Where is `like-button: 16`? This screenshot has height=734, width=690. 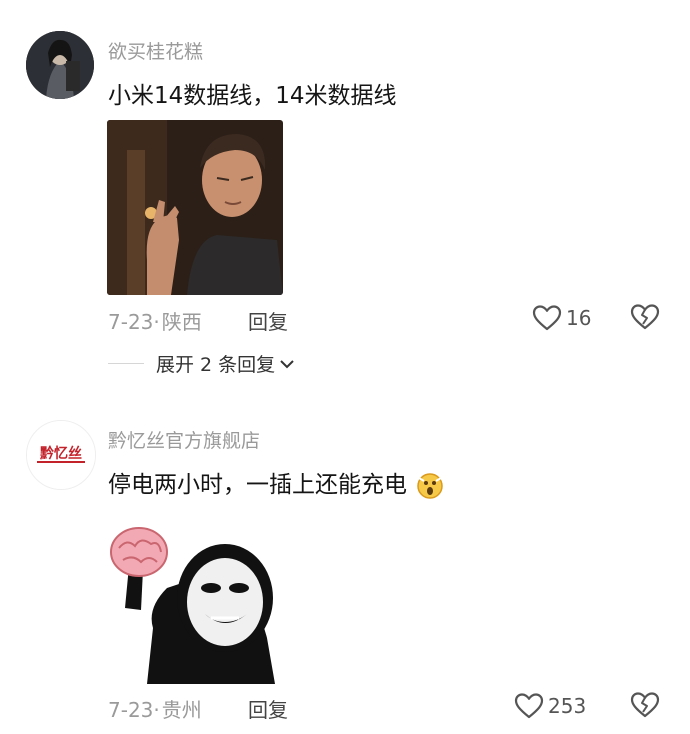
like-button: 16 is located at coordinates (561, 318).